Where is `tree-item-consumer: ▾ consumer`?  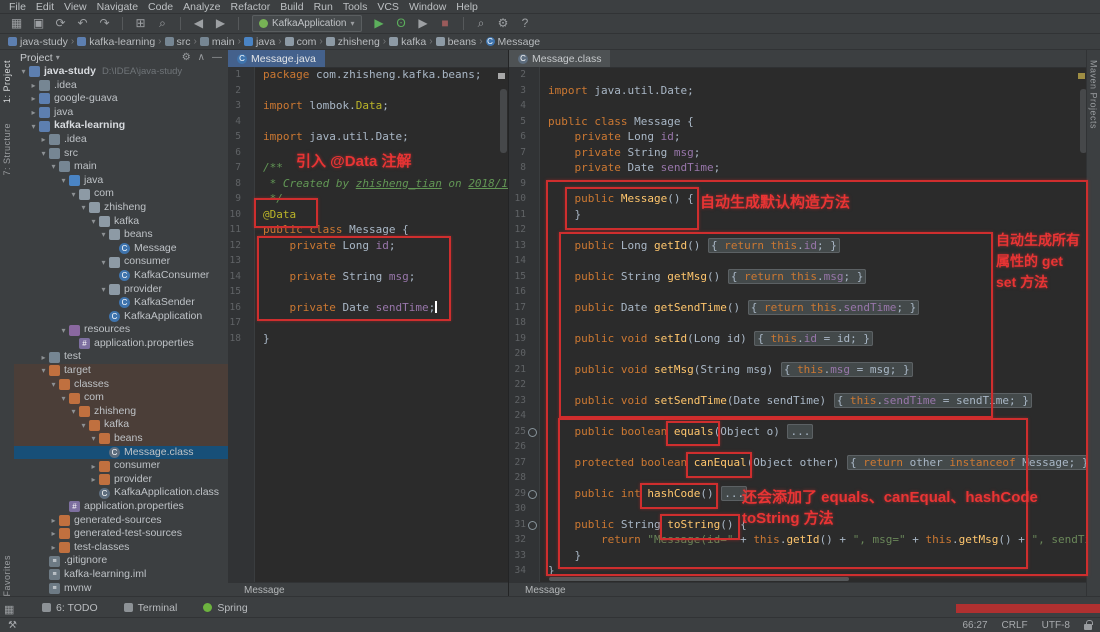
tree-item-consumer: ▾ consumer is located at coordinates (121, 262).